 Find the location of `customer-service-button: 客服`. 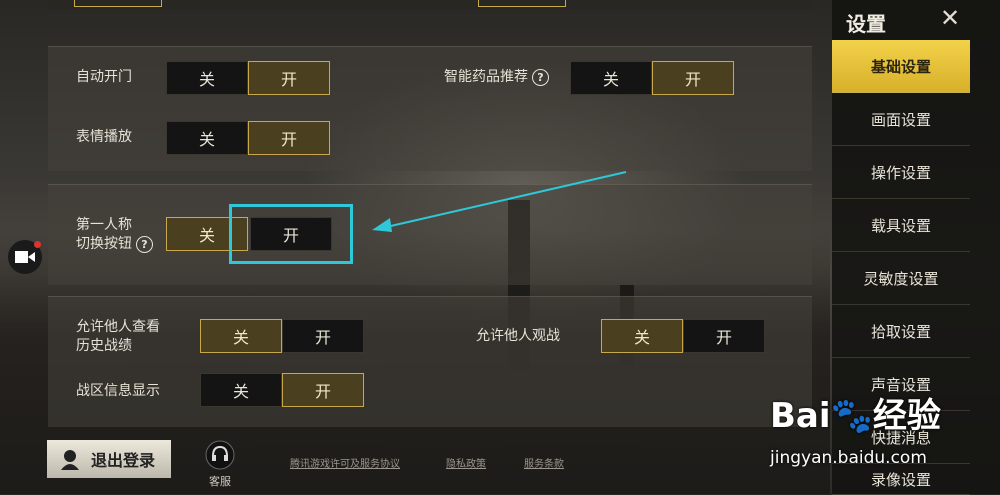

customer-service-button: 客服 is located at coordinates (220, 464).